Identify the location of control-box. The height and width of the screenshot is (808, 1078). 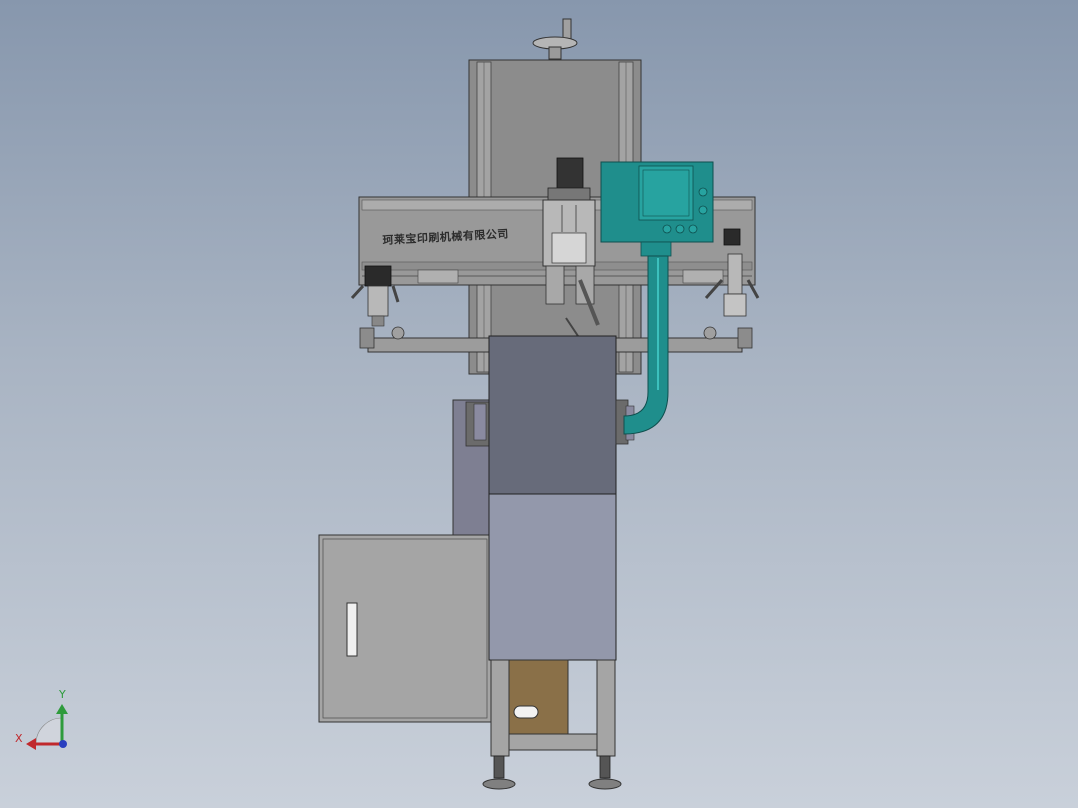
(657, 202).